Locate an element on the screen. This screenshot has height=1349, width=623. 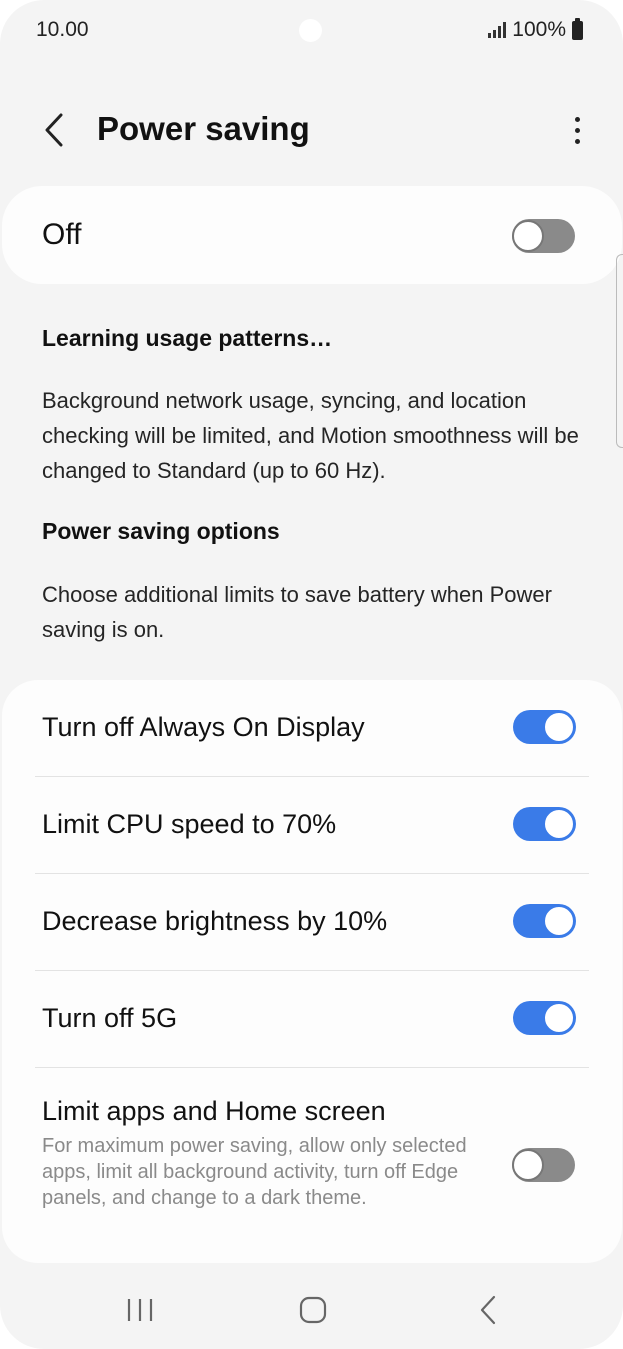
scroll-indicator is located at coordinates (619, 351).